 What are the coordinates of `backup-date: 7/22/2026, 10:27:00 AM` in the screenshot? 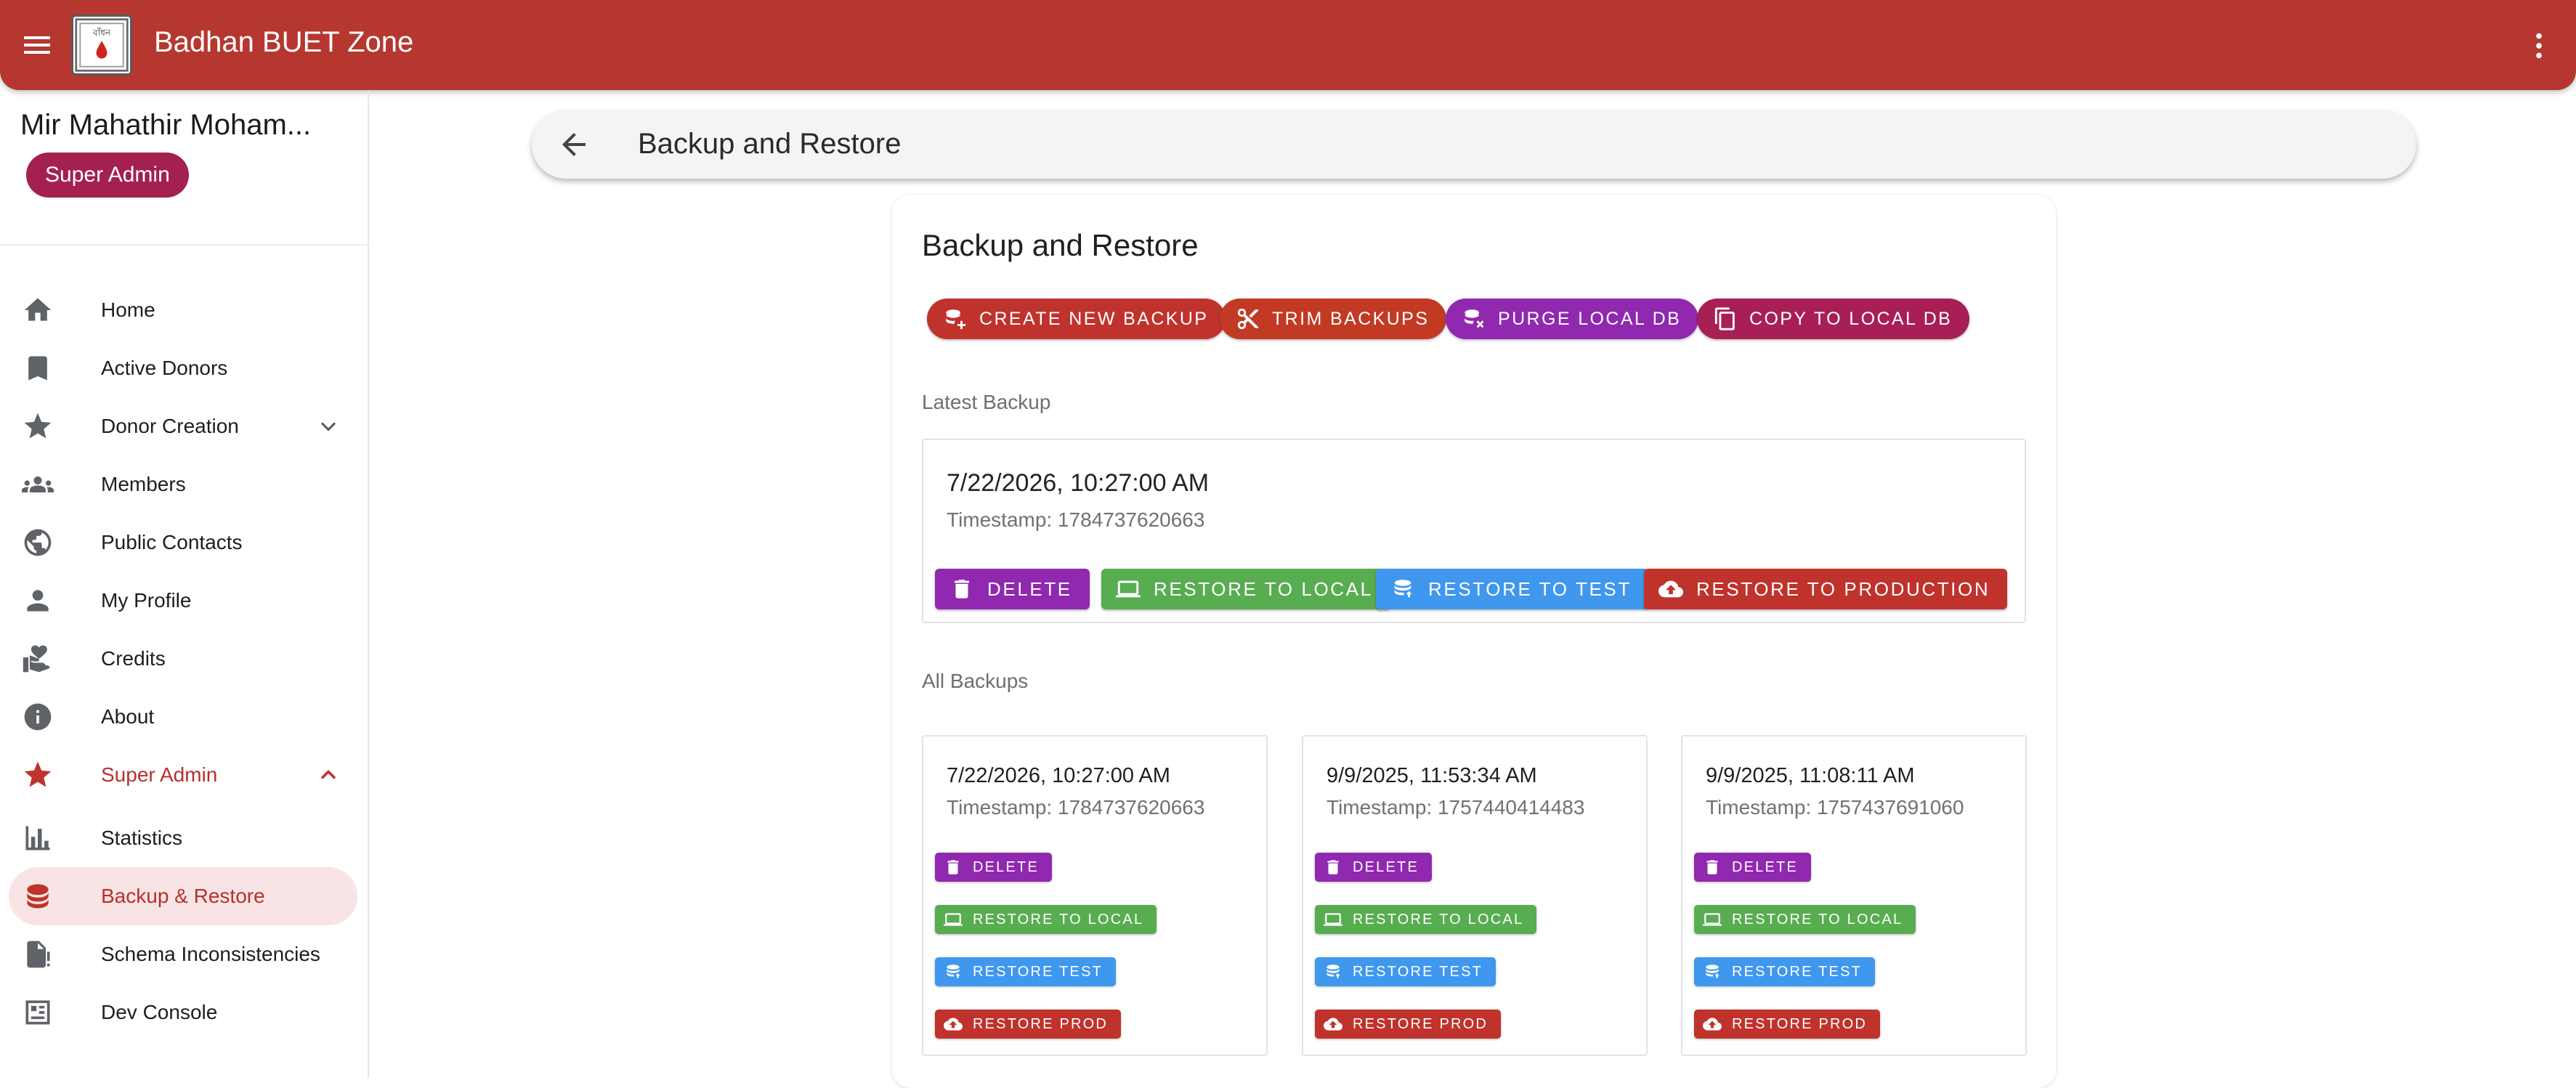 It's located at (1058, 776).